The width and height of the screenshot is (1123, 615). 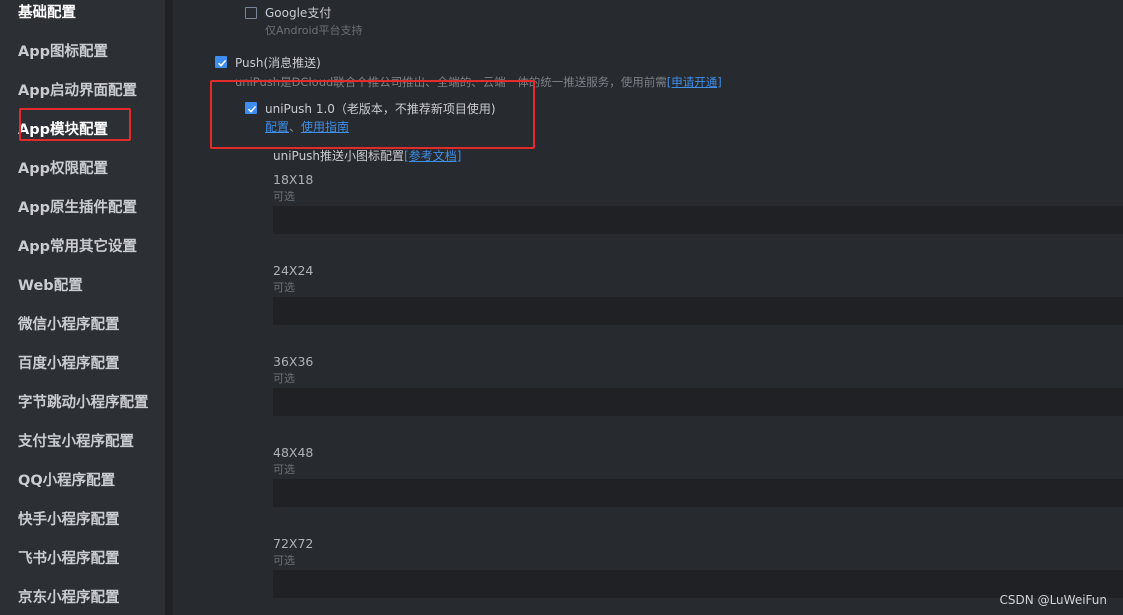 What do you see at coordinates (63, 169) in the screenshot?
I see `sidebar-item-app-permissions: App权限配置` at bounding box center [63, 169].